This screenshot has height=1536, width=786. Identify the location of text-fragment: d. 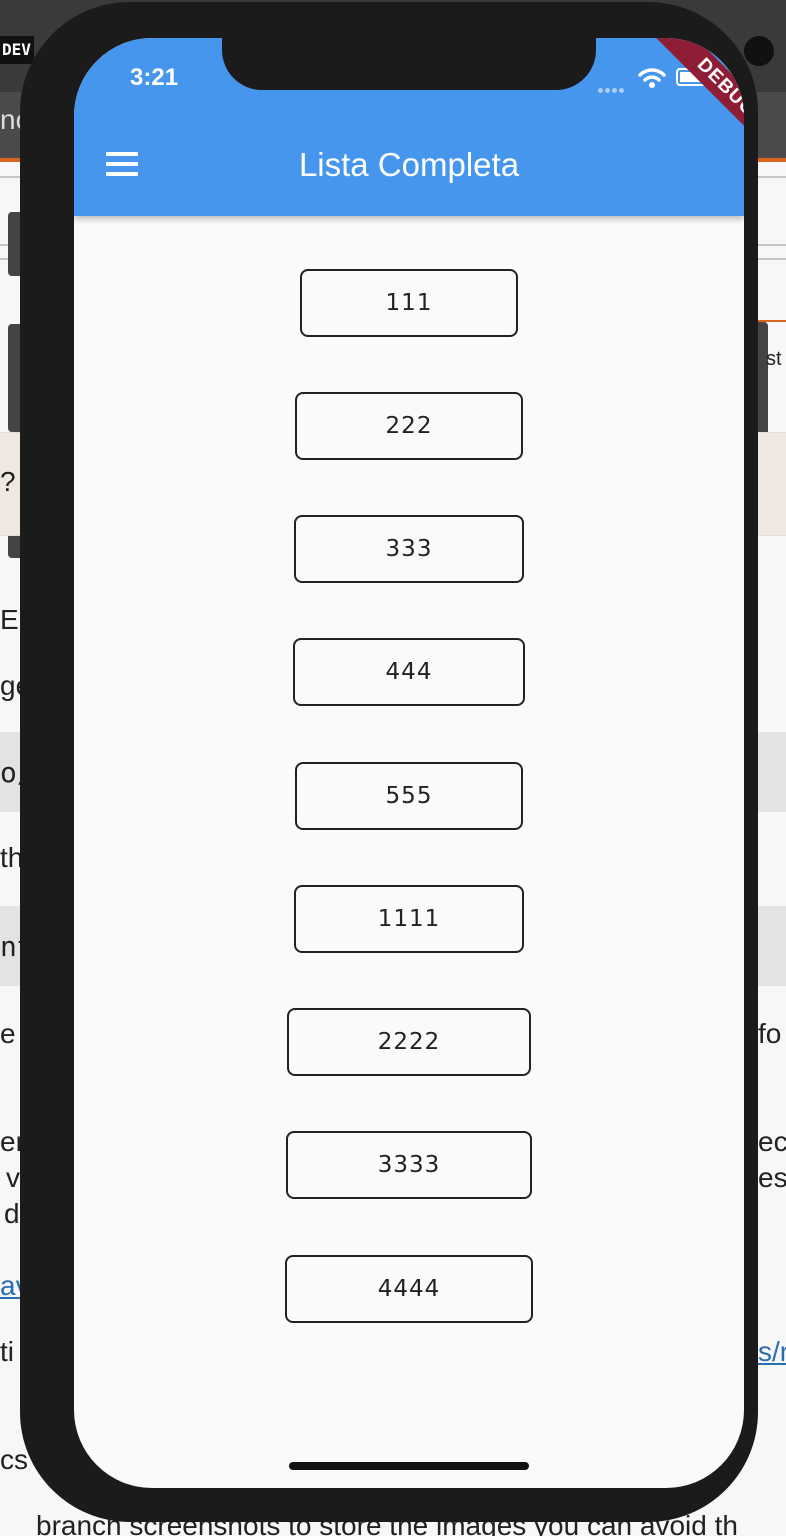
(12, 1213).